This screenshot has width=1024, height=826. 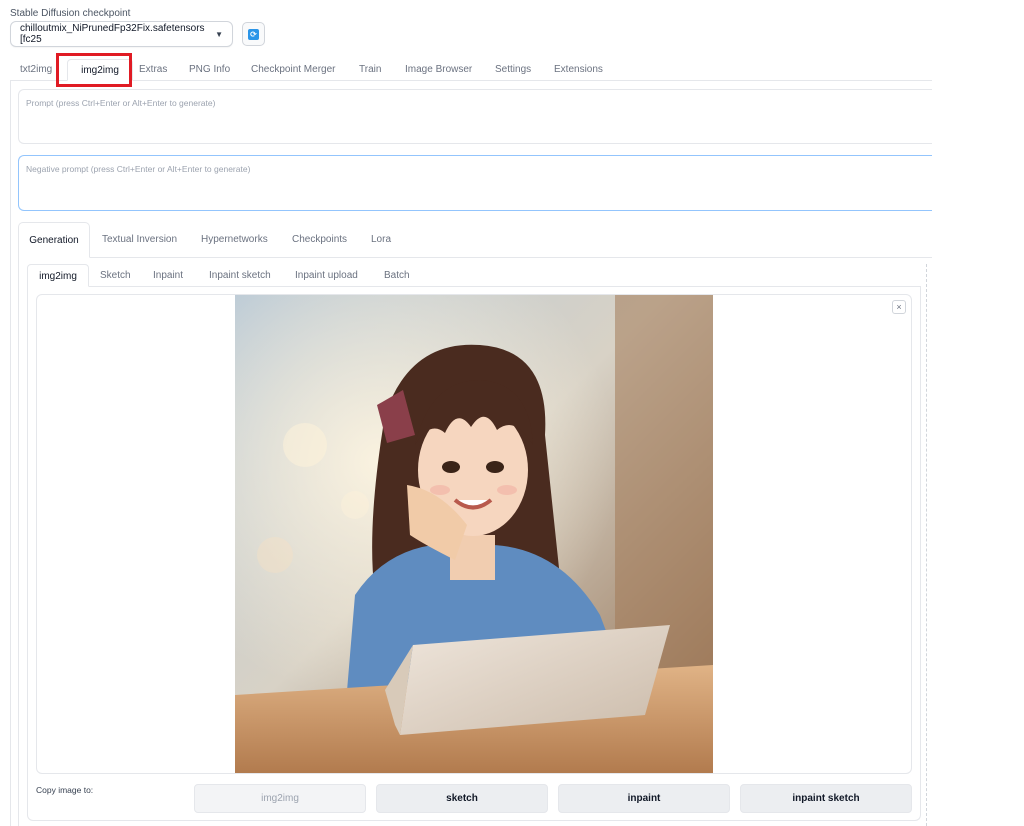 What do you see at coordinates (578, 70) in the screenshot?
I see `tab-extensions: Extensions` at bounding box center [578, 70].